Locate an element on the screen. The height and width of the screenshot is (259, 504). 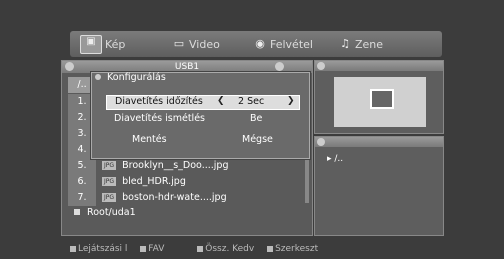
tab-kep: ▣ Kép is located at coordinates (102, 44).